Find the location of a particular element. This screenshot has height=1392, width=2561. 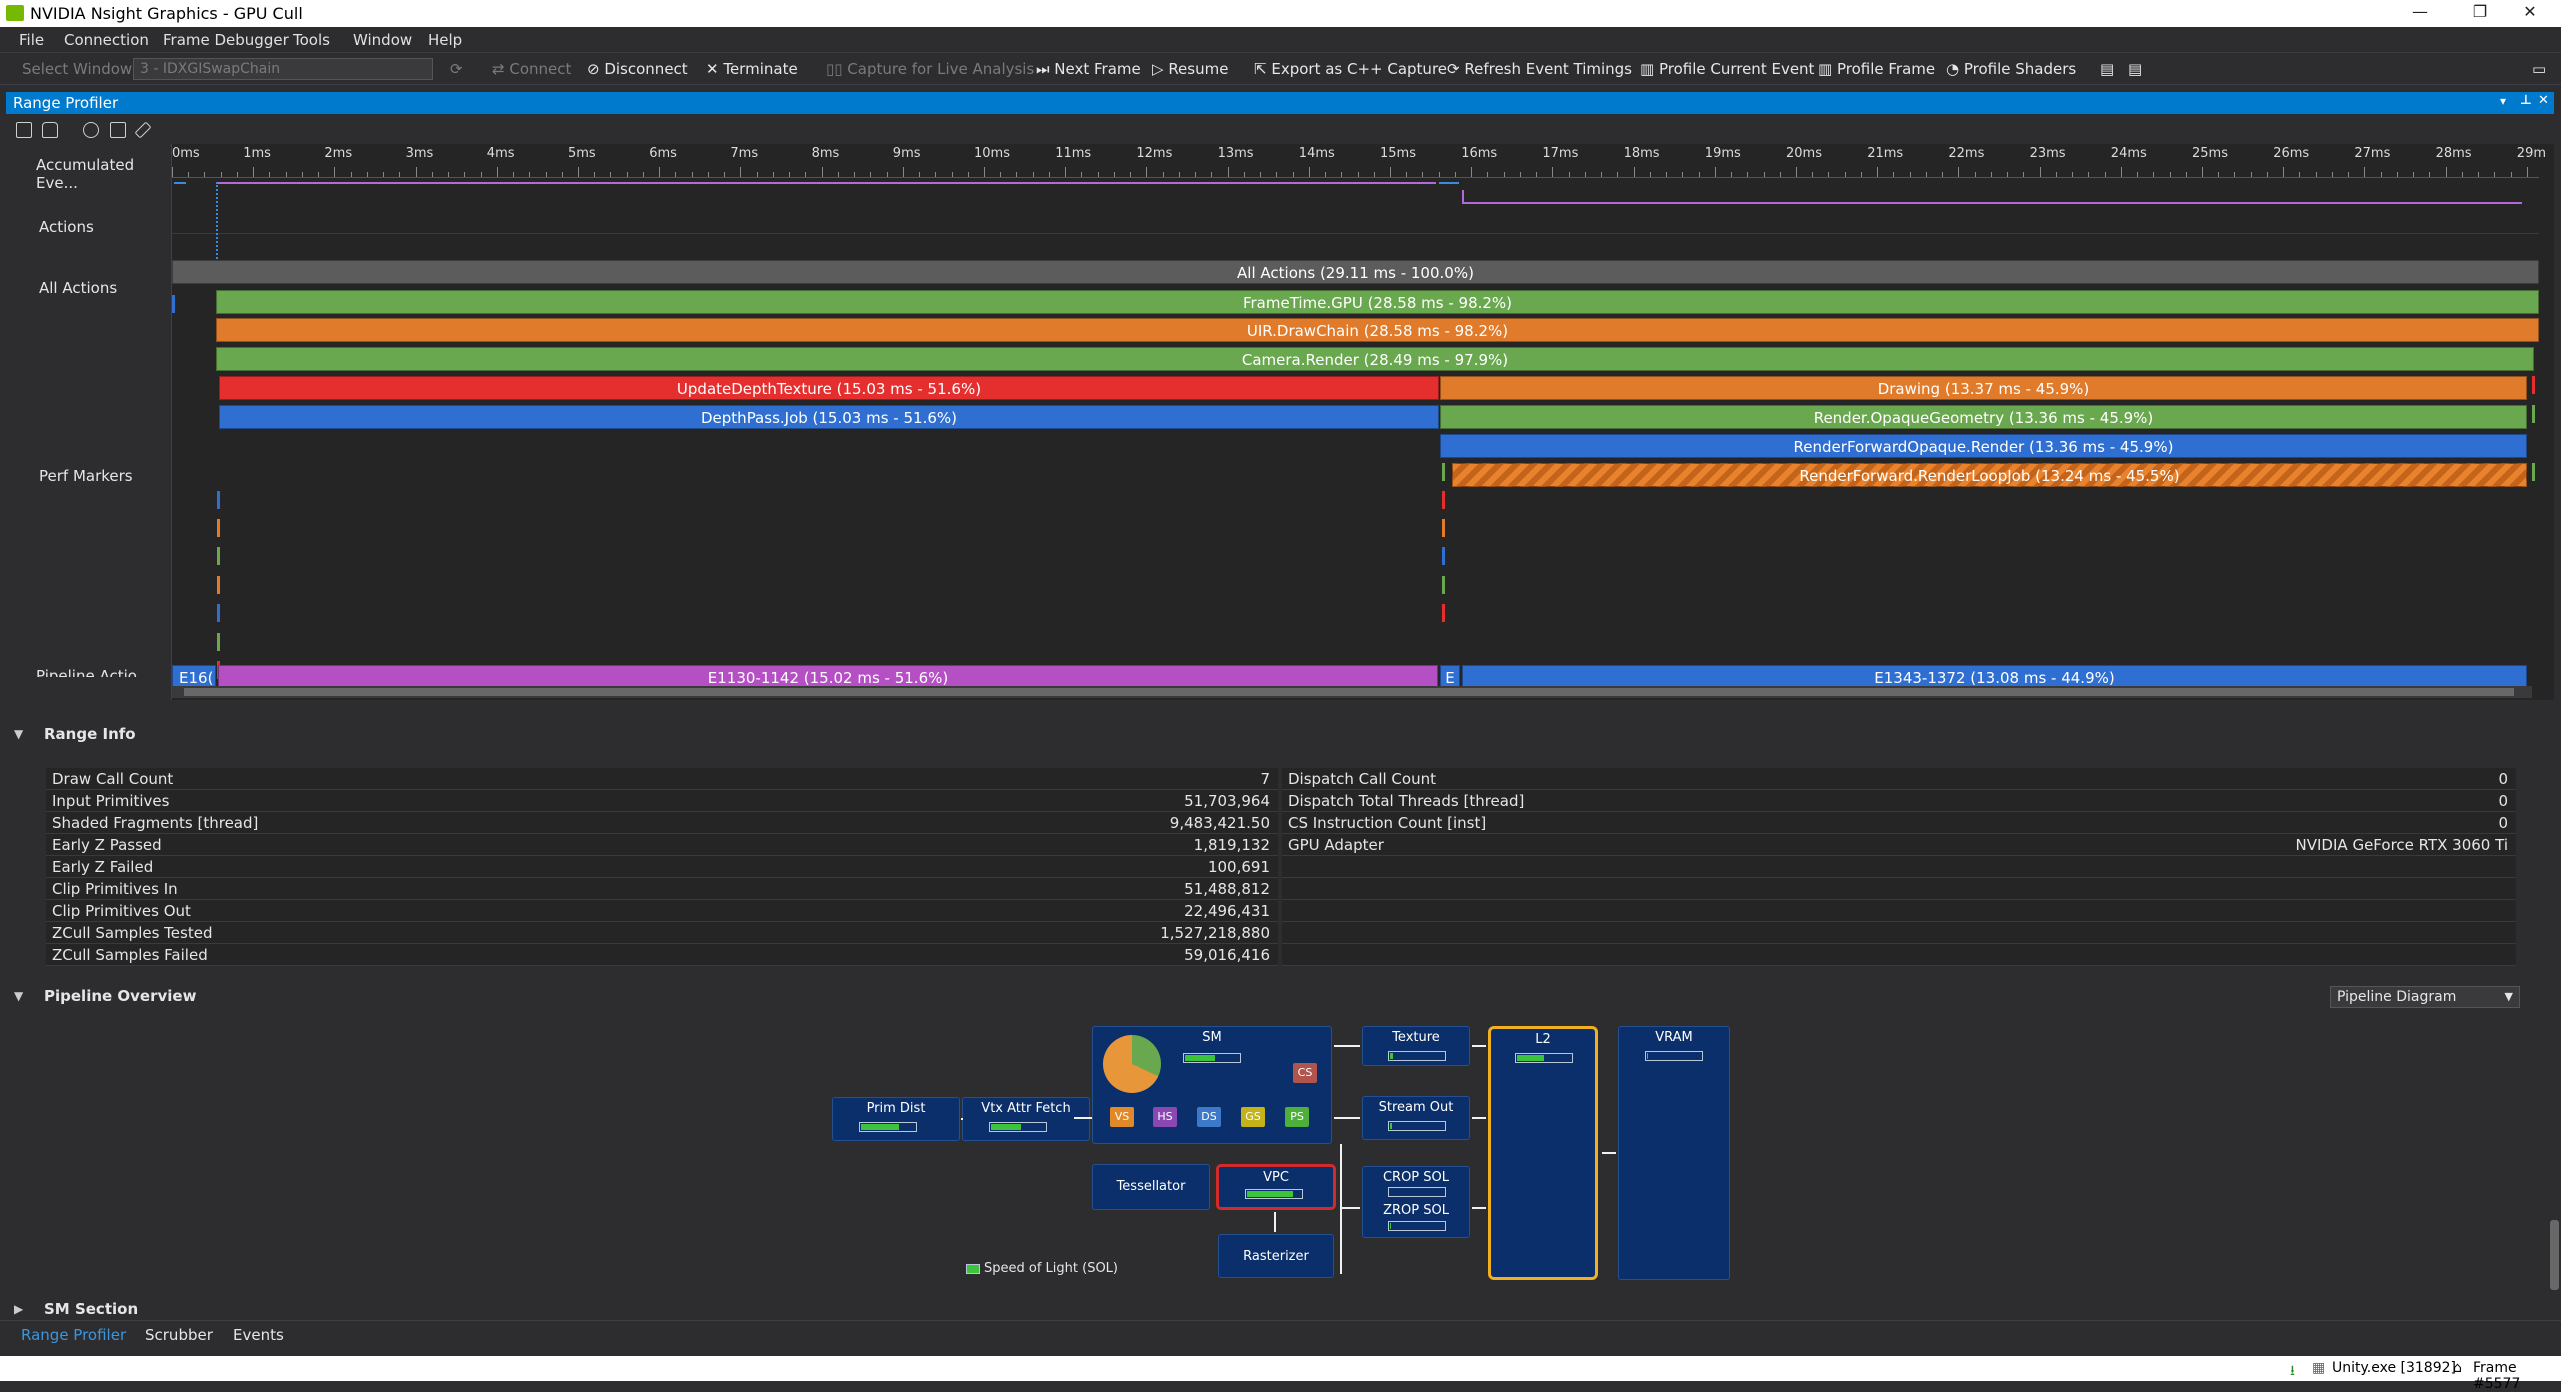

report-icon: ▤ is located at coordinates (2135, 69).